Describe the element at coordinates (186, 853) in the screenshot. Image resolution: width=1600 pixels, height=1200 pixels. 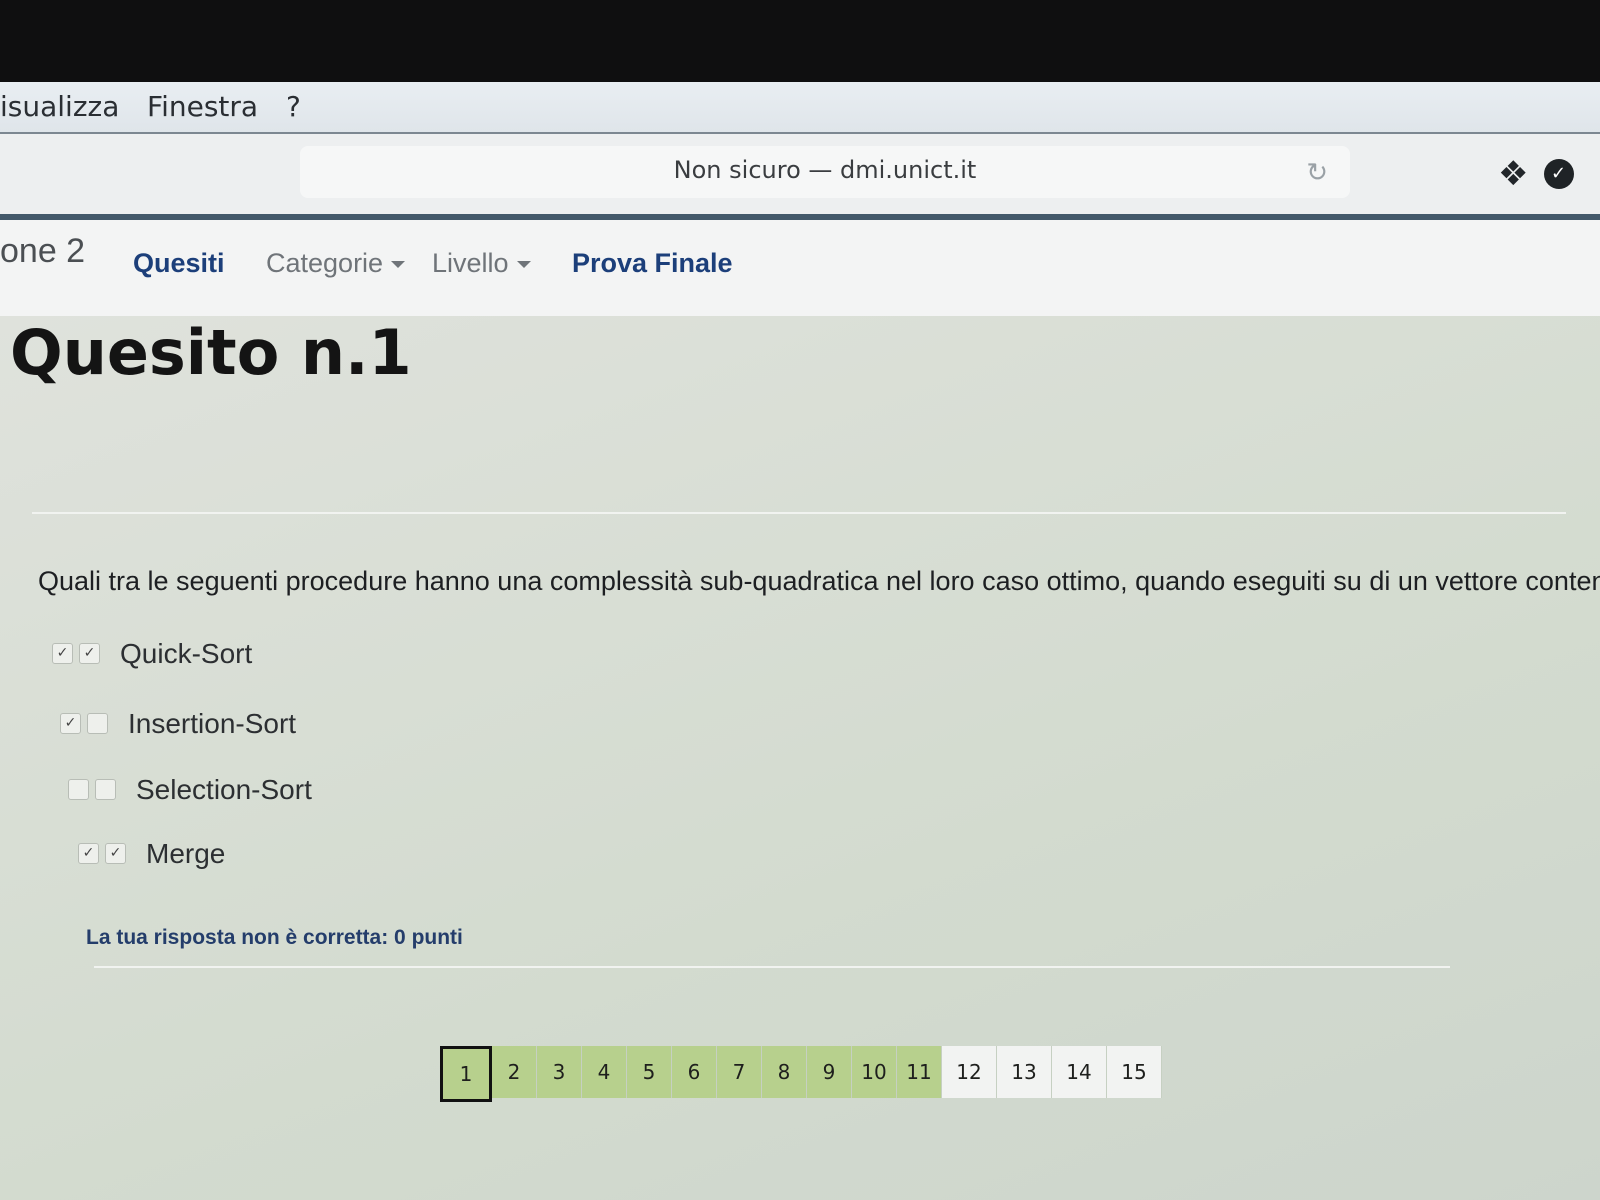
I see `answer-option-label: Merge` at that location.